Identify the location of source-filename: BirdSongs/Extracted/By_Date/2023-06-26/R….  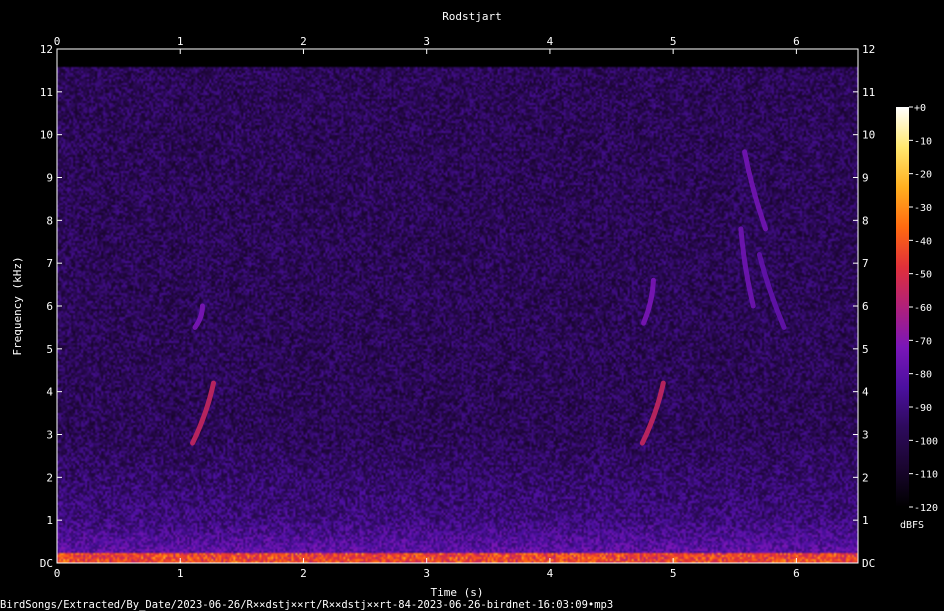
(306, 605).